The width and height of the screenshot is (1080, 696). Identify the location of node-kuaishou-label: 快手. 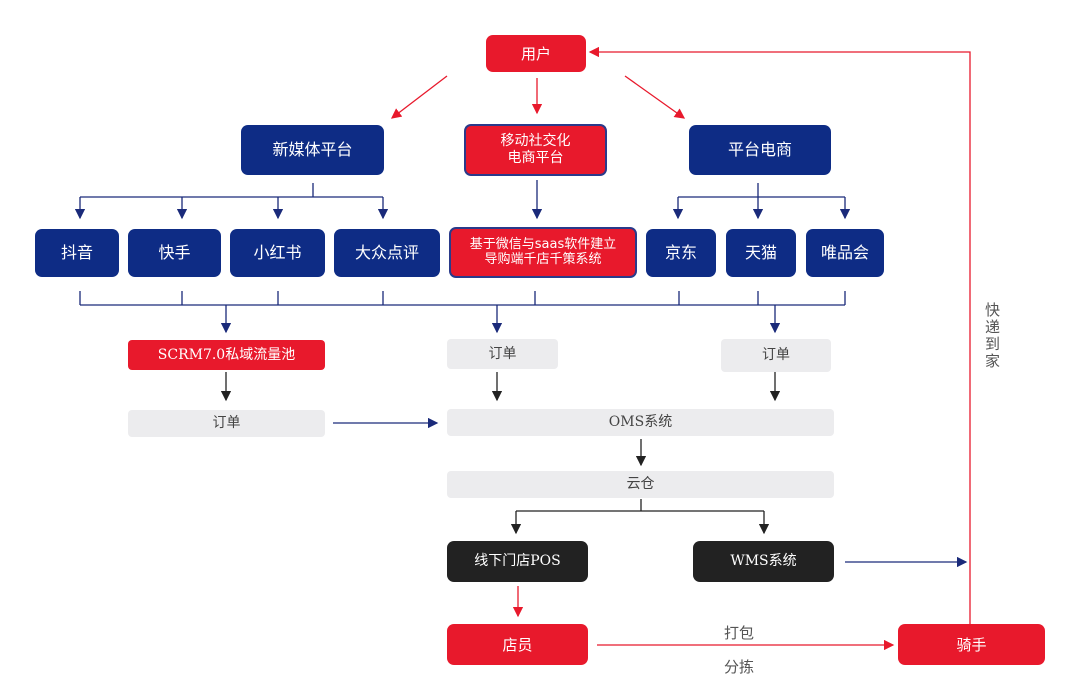
(174, 253).